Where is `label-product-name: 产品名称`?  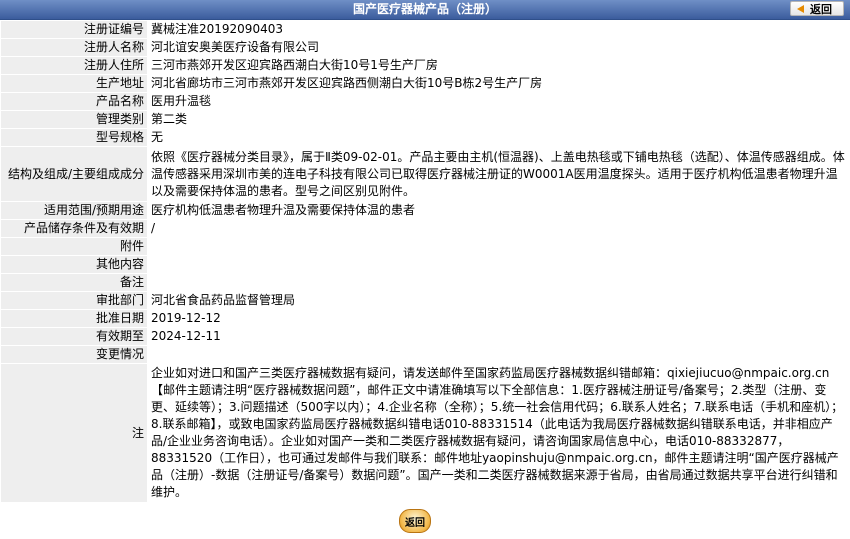 label-product-name: 产品名称 is located at coordinates (74, 101).